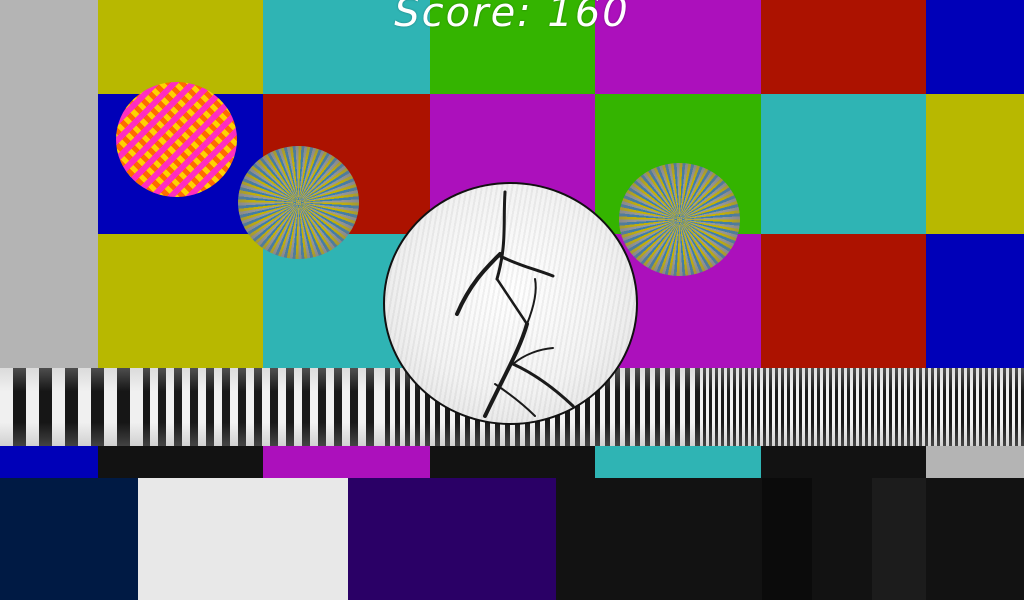 The height and width of the screenshot is (600, 1024). What do you see at coordinates (298, 202) in the screenshot?
I see `swirl-ball-left` at bounding box center [298, 202].